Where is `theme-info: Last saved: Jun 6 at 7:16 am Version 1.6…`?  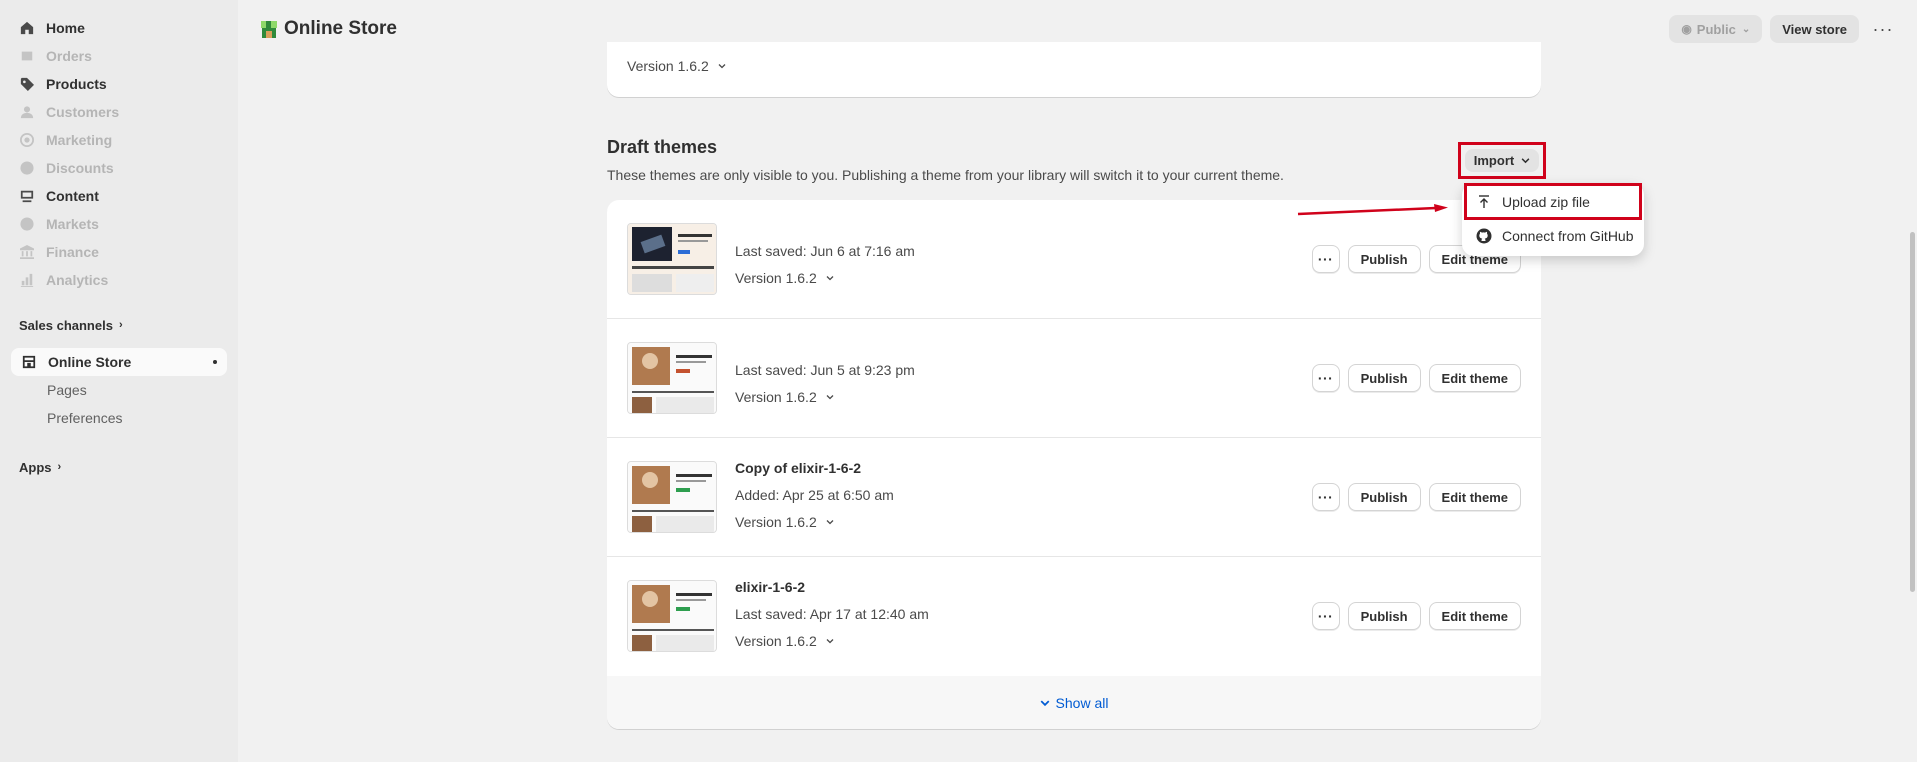
theme-info: Last saved: Jun 6 at 7:16 am Version 1.6… is located at coordinates (825, 264).